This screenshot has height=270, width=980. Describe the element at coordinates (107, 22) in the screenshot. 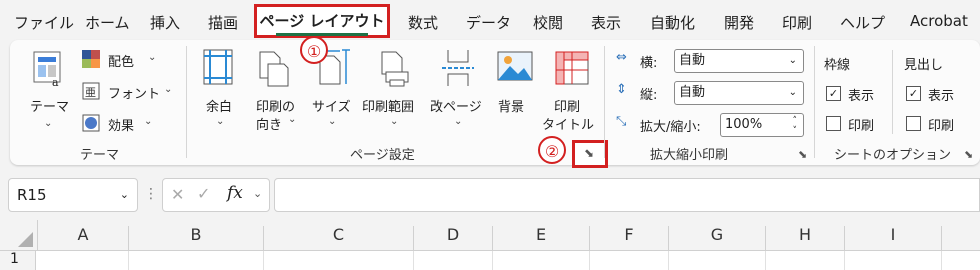

I see `tab-home: ホーム` at that location.